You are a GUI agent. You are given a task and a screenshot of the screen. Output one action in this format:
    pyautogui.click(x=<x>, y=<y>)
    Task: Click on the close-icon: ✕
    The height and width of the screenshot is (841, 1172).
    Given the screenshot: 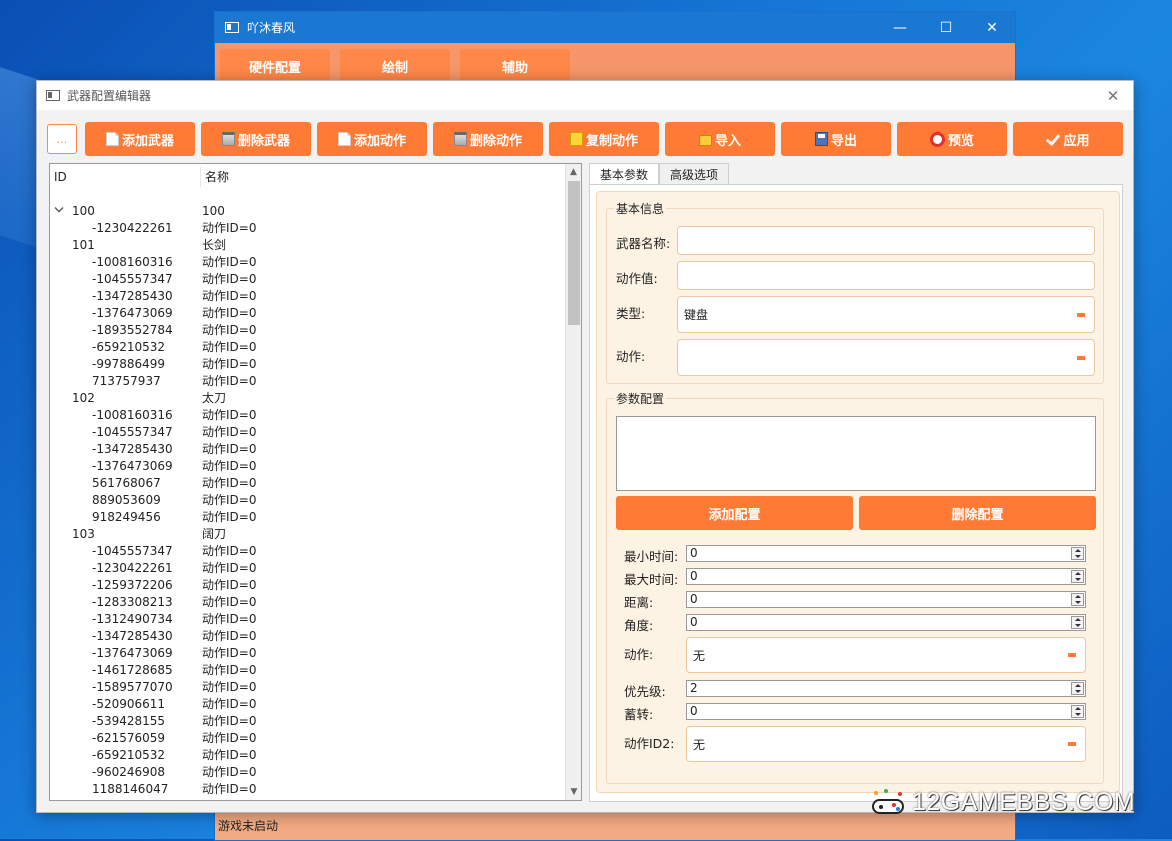 What is the action you would take?
    pyautogui.click(x=992, y=27)
    